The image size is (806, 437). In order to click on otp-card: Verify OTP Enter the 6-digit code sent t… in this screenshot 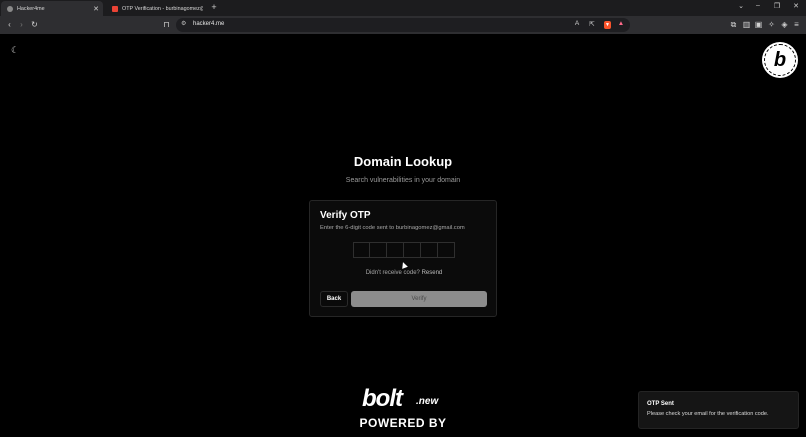, I will do `click(403, 258)`.